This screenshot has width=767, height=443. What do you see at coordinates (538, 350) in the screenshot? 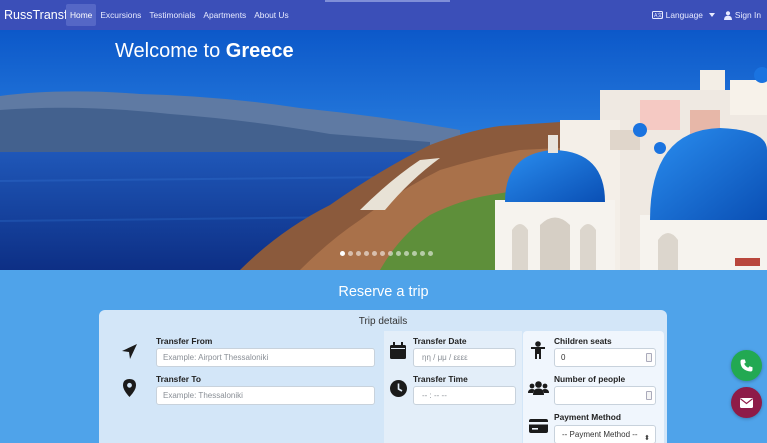
I see `child-icon` at bounding box center [538, 350].